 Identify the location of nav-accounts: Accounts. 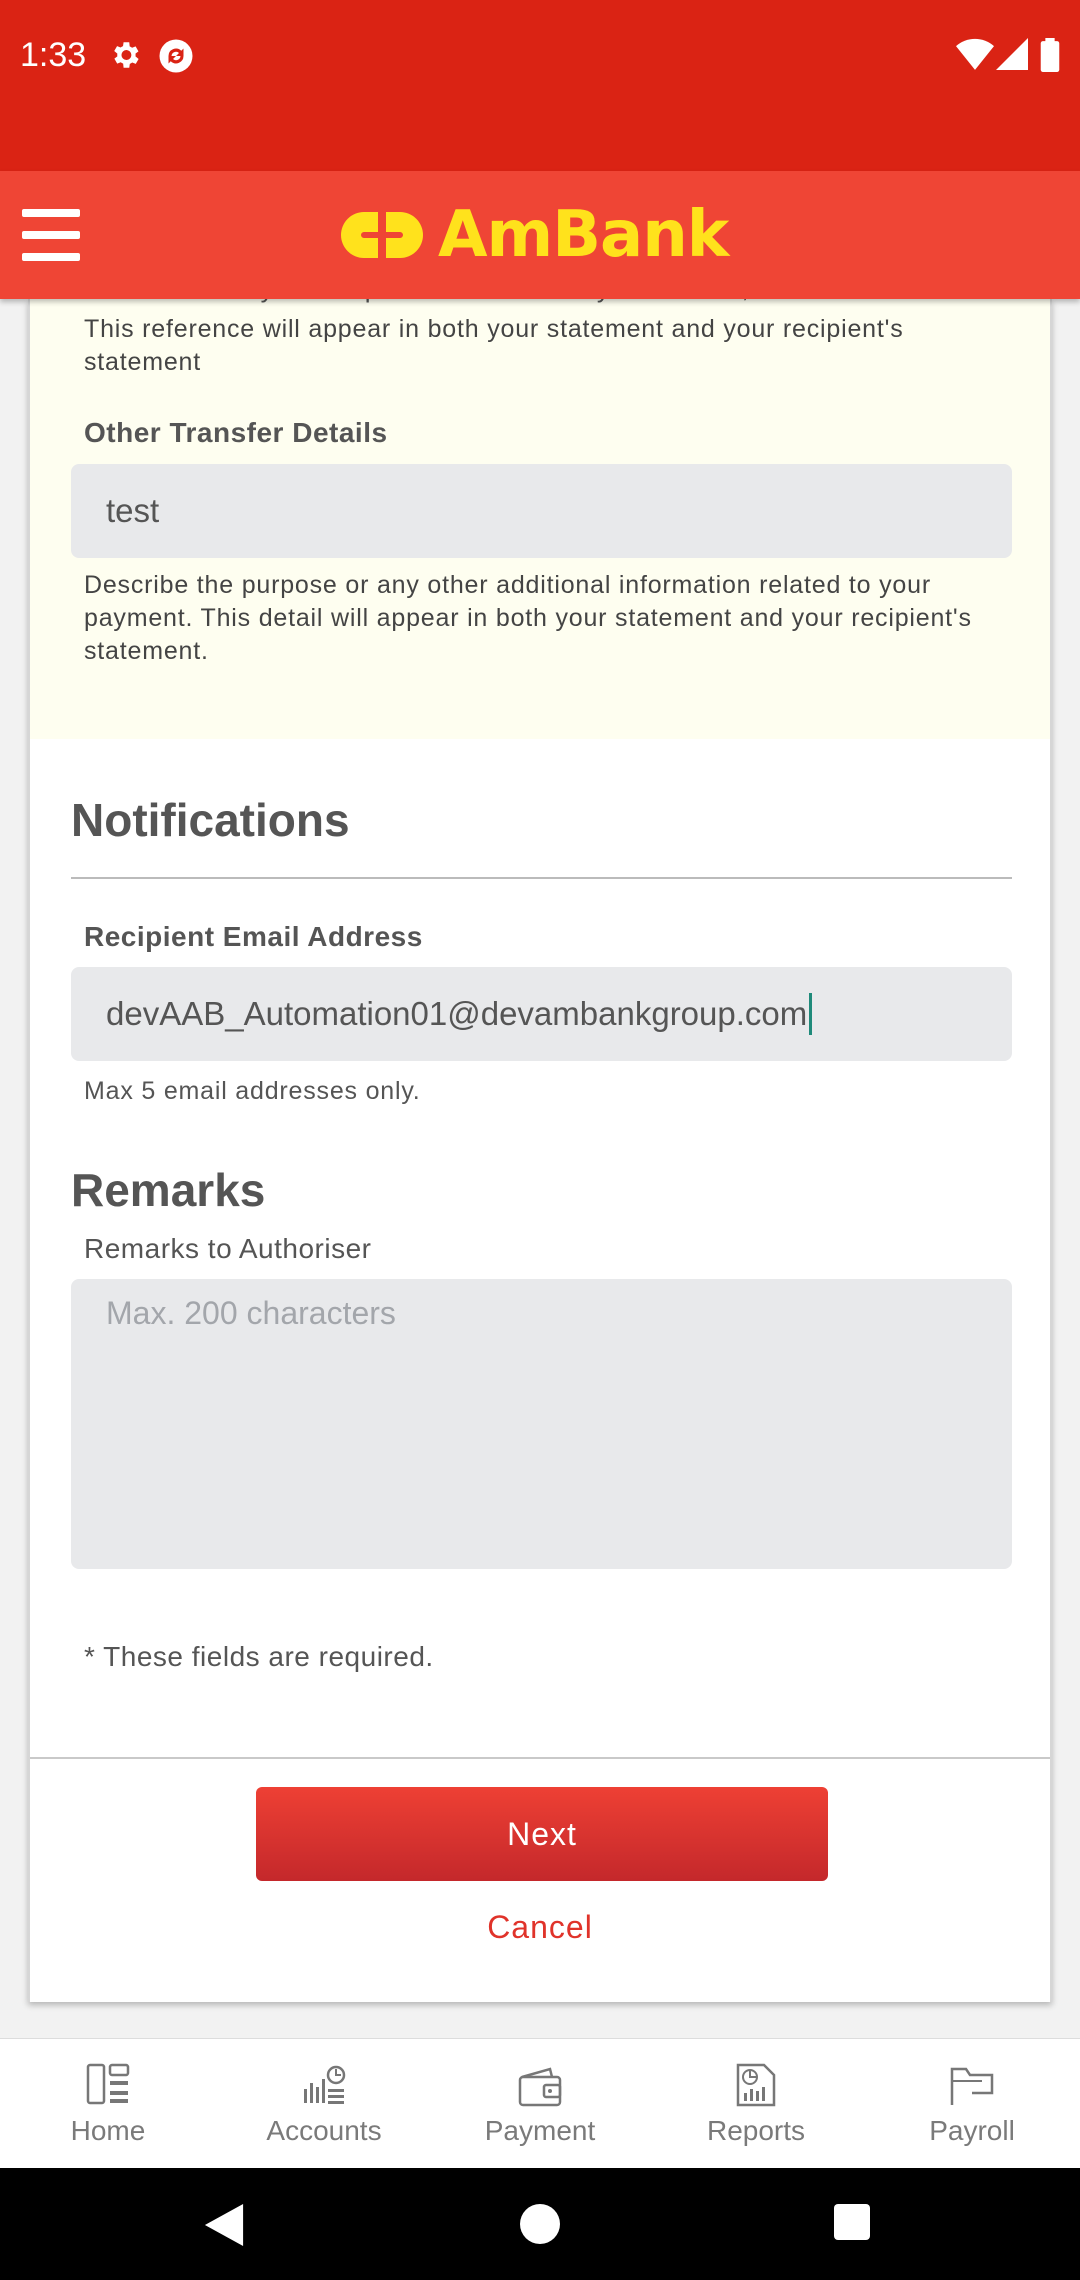
(324, 2104).